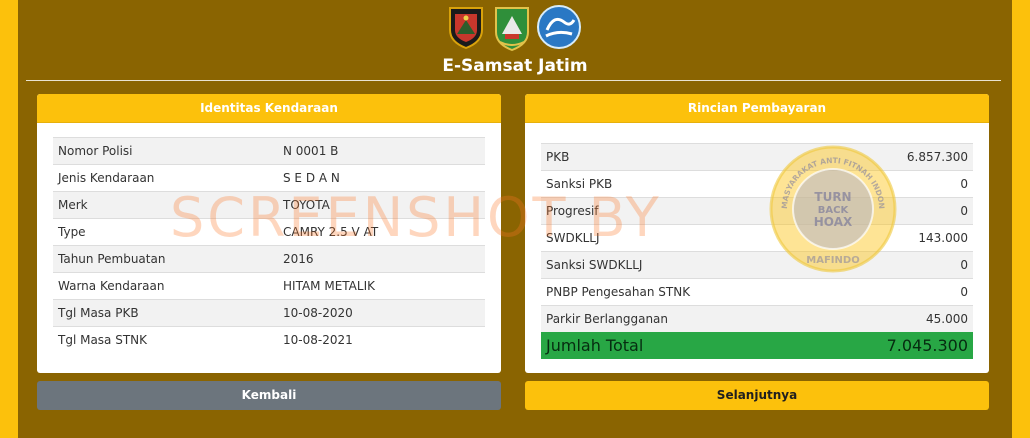 This screenshot has height=438, width=1030. I want to click on row-label: Nomor Polisi, so click(168, 151).